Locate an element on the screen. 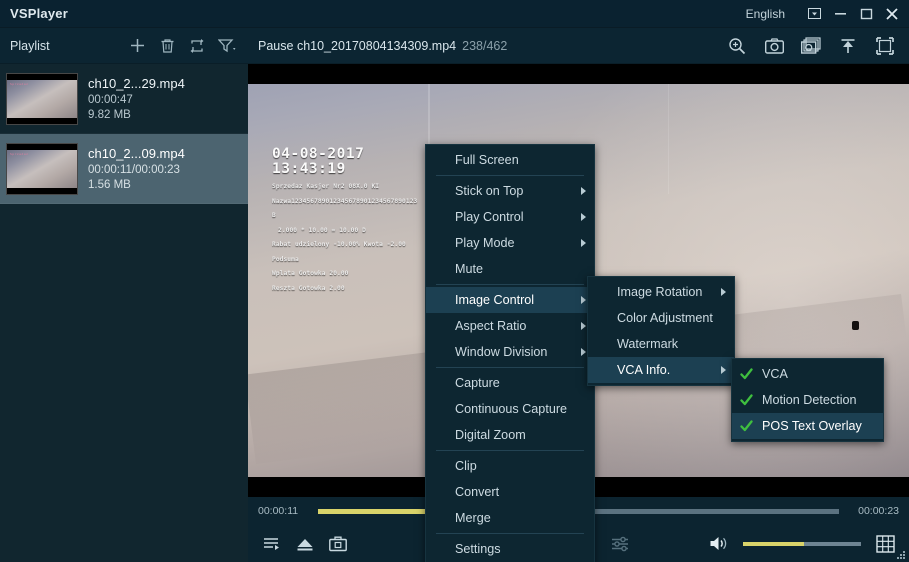 This screenshot has height=562, width=909. wall-seam is located at coordinates (668, 139).